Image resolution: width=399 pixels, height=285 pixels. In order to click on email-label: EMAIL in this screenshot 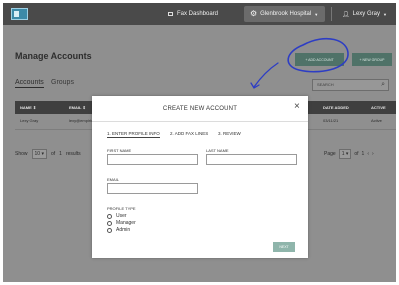, I will do `click(113, 179)`.